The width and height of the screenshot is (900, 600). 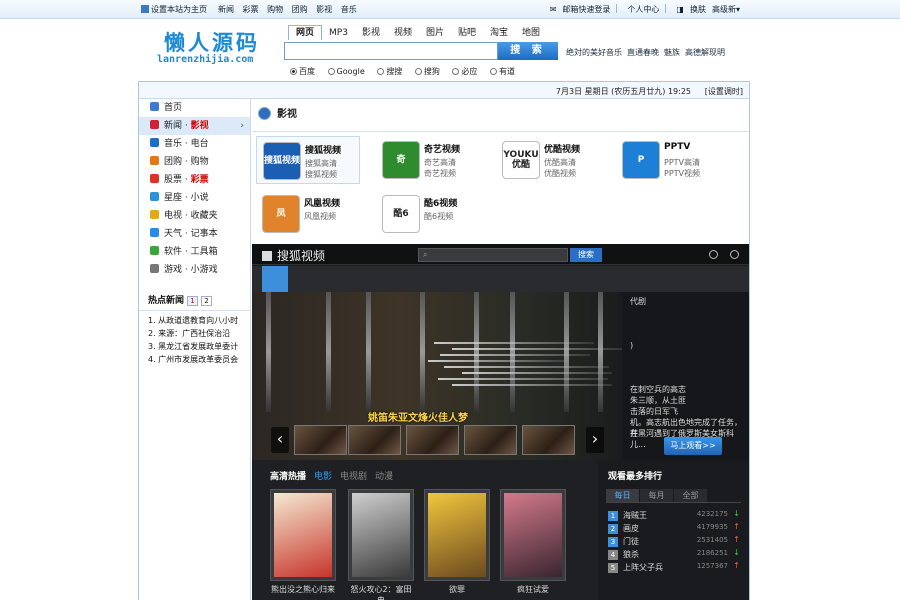 What do you see at coordinates (675, 555) in the screenshot?
I see `ranking-item: 4 狼杀 2186251 ↓` at bounding box center [675, 555].